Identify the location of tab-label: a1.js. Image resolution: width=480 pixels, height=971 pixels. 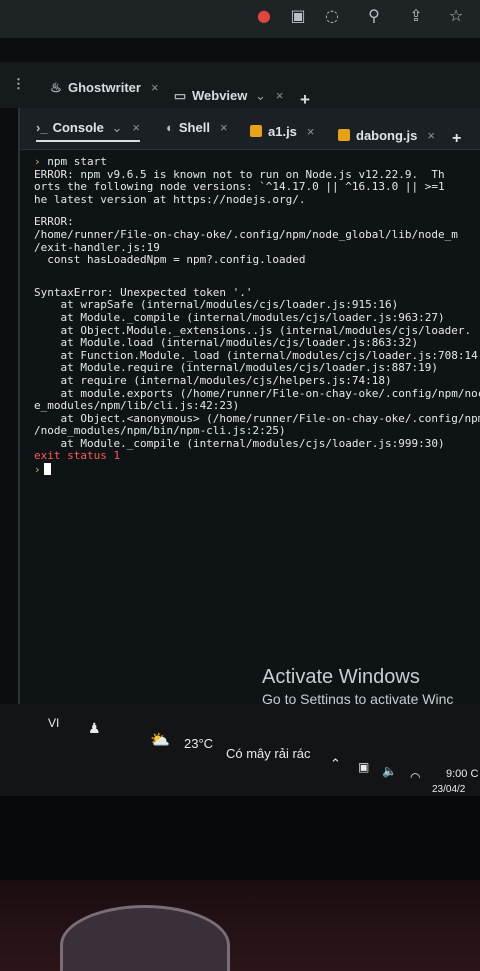
(282, 131).